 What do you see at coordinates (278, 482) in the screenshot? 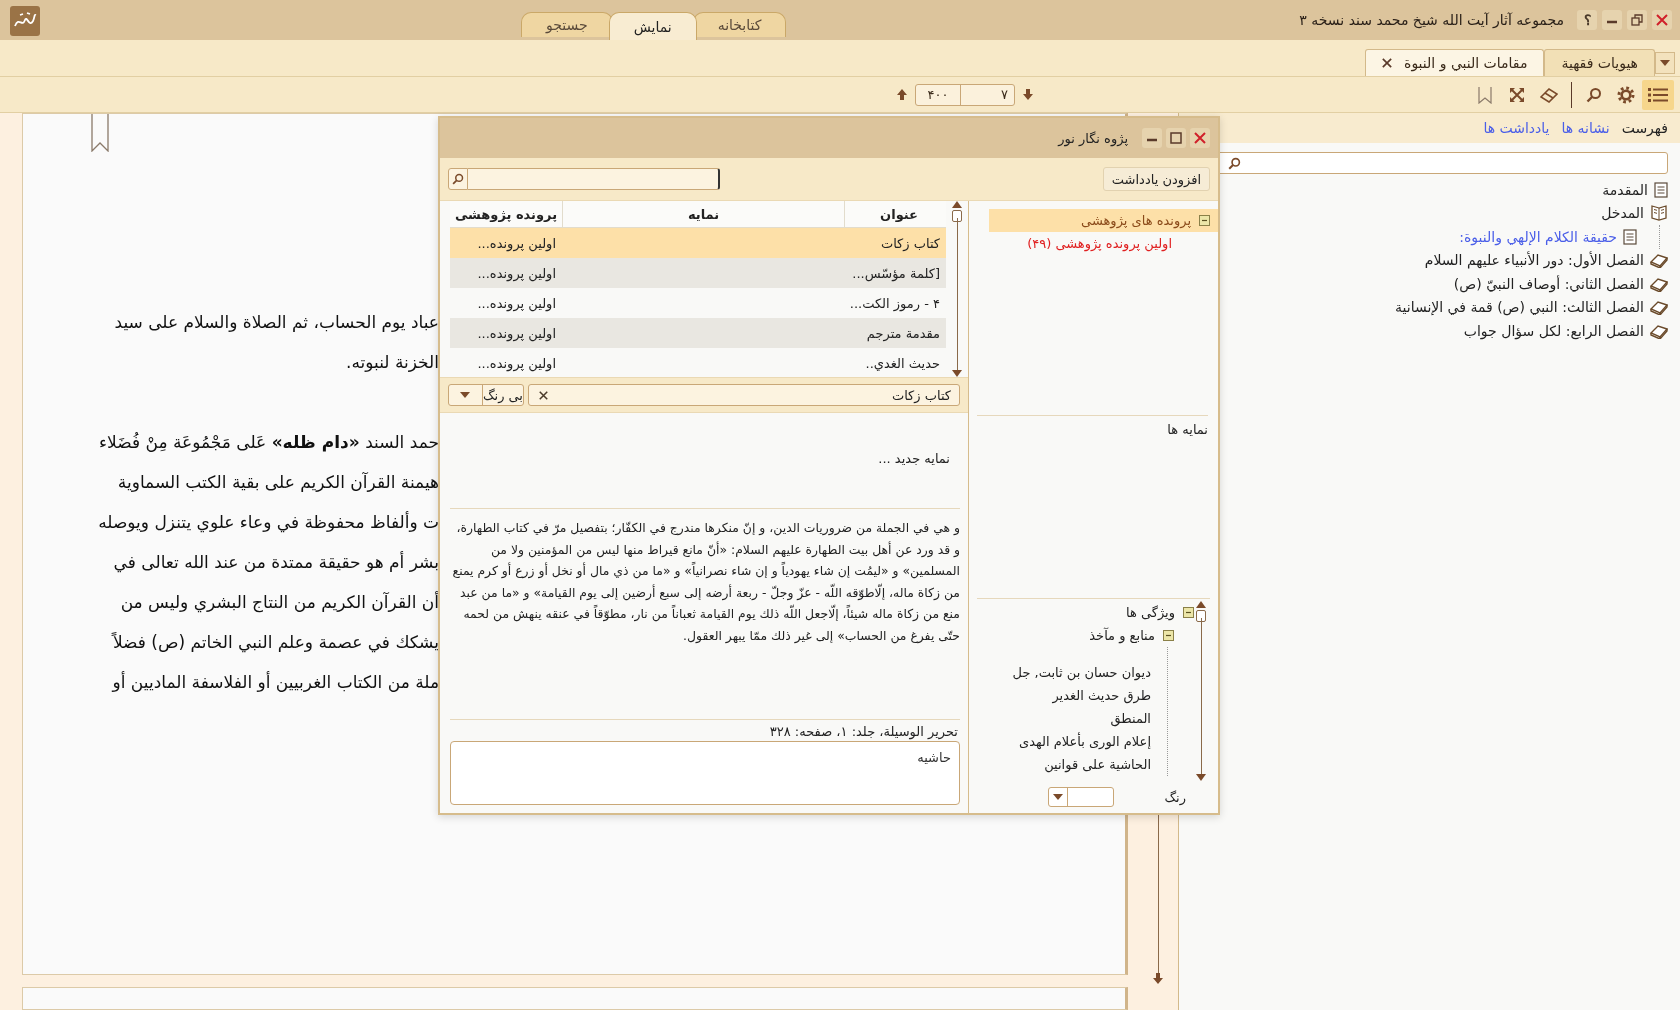
I see `text-line: هيمنة القرآن الكريم على بقية الكتب السماوية` at bounding box center [278, 482].